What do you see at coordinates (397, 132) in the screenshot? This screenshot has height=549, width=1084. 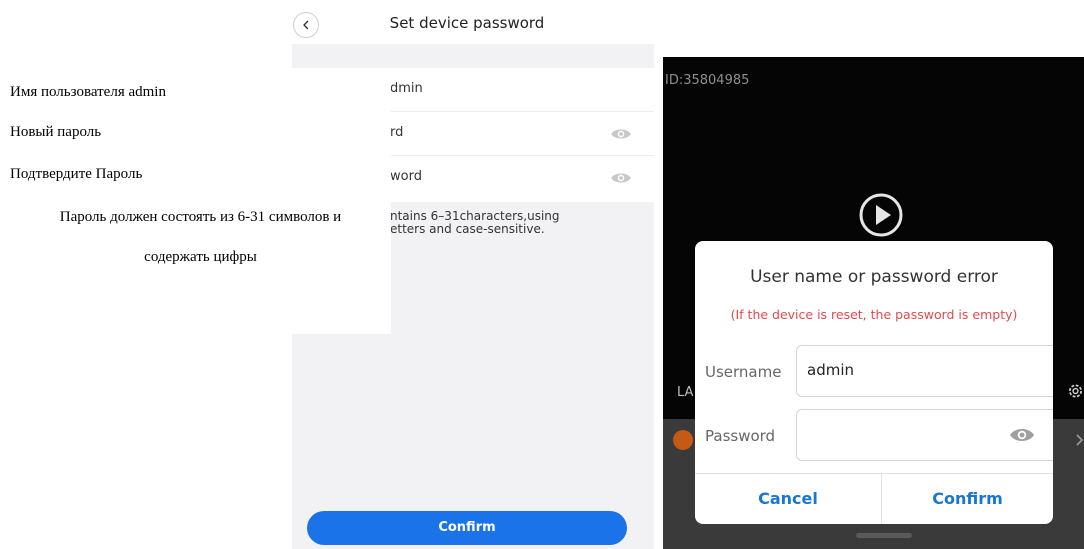 I see `new-password-label: rd` at bounding box center [397, 132].